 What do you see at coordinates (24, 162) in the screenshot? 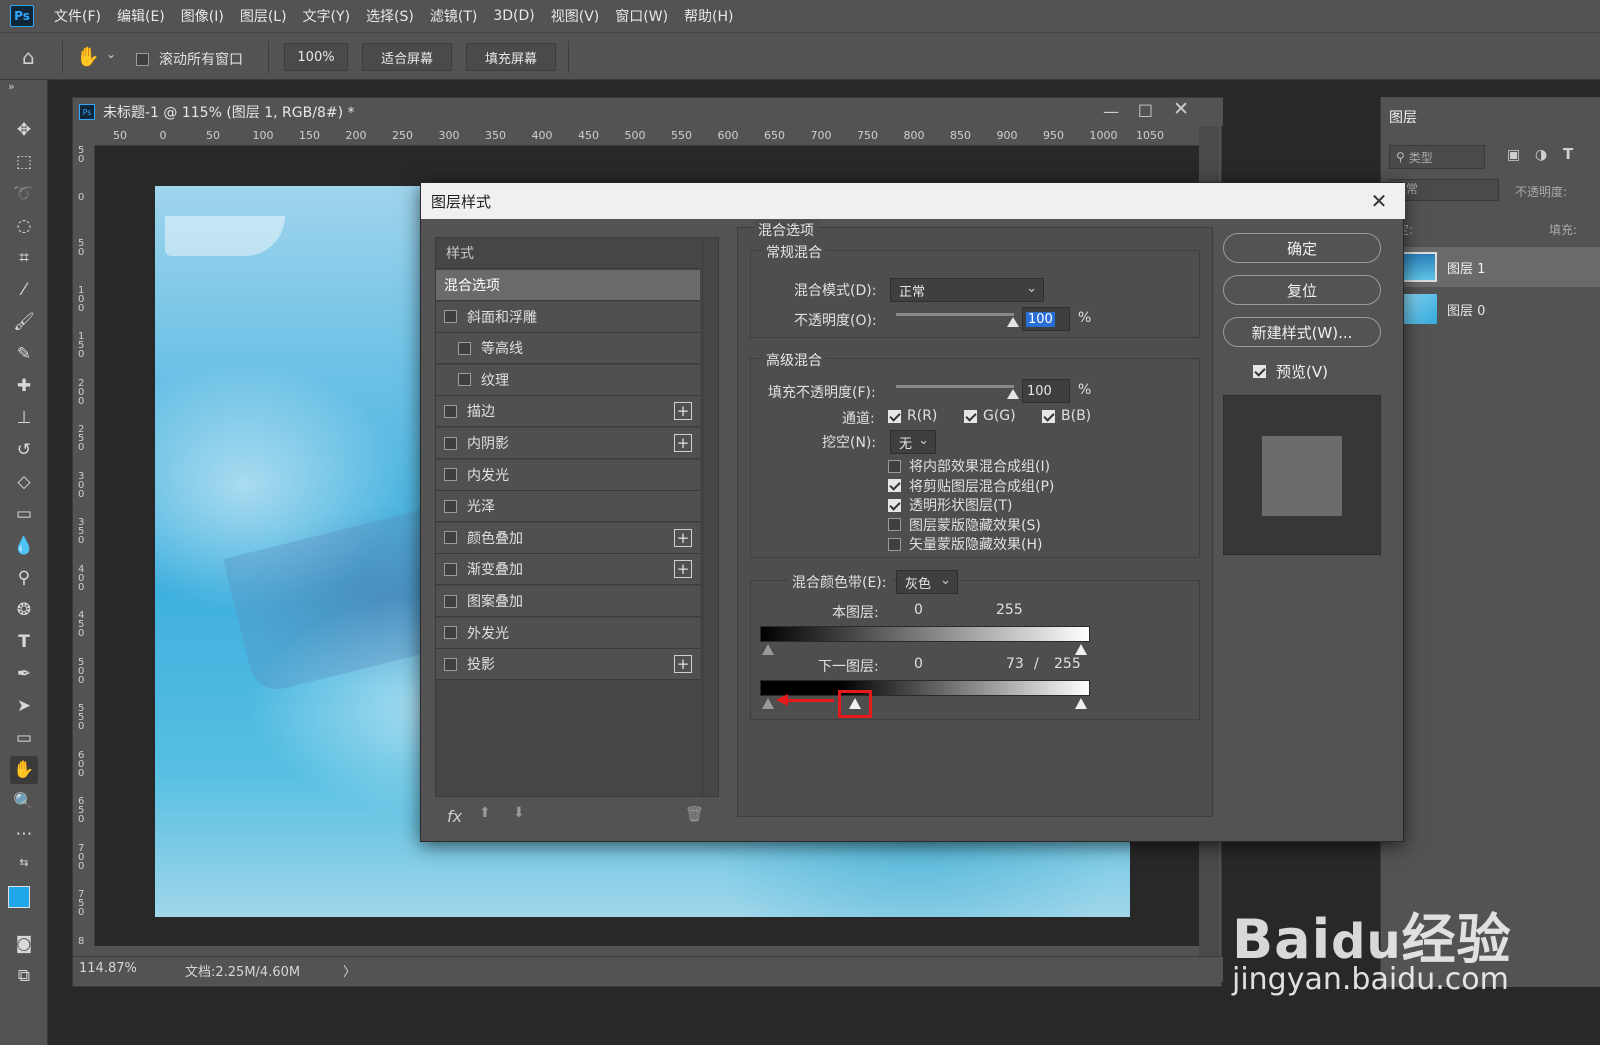
I see `marquee-tool-icon: ⬚` at bounding box center [24, 162].